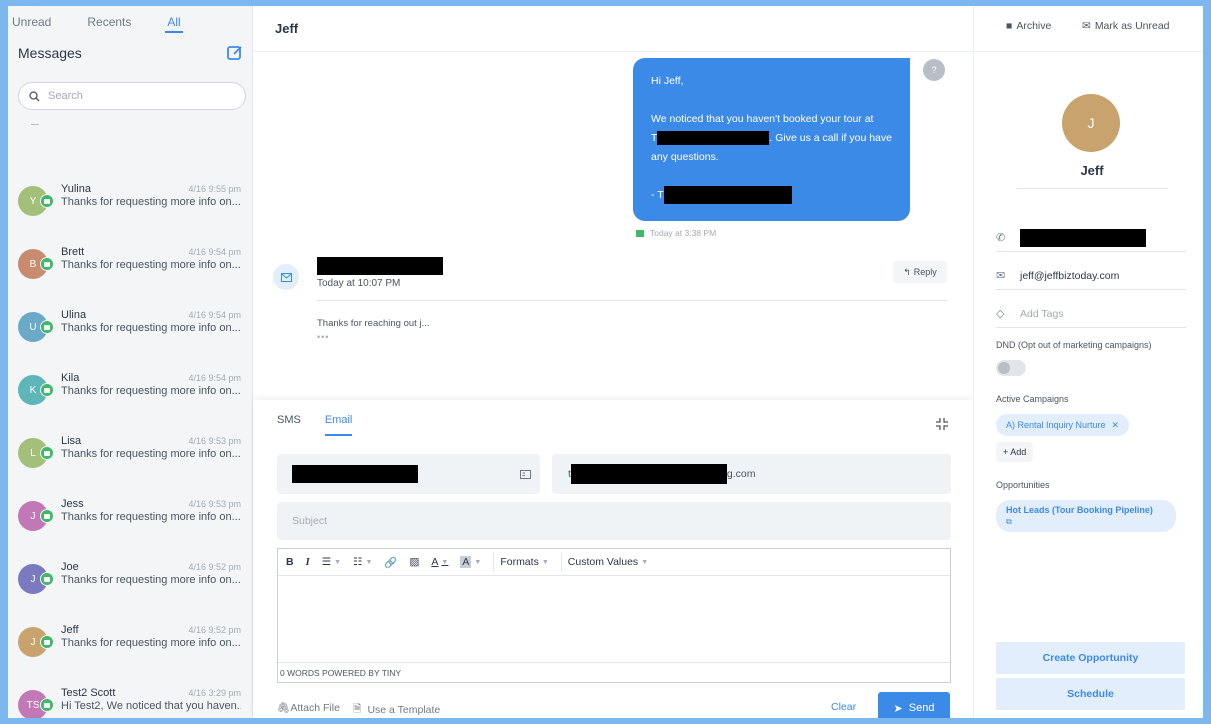 The image size is (1211, 724). I want to click on search-icon, so click(34, 95).